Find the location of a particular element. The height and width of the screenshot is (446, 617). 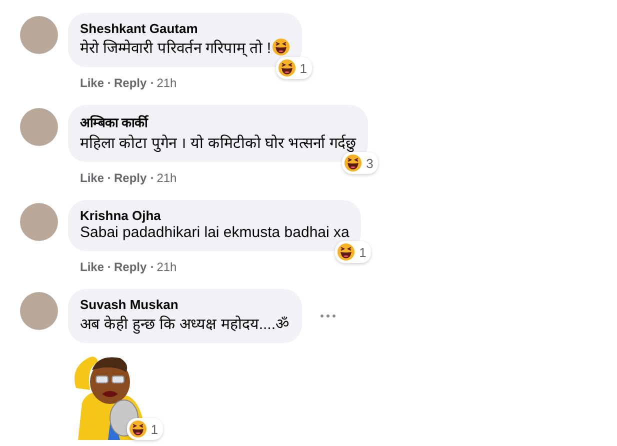

author-name: Krishna Ojha is located at coordinates (215, 215).